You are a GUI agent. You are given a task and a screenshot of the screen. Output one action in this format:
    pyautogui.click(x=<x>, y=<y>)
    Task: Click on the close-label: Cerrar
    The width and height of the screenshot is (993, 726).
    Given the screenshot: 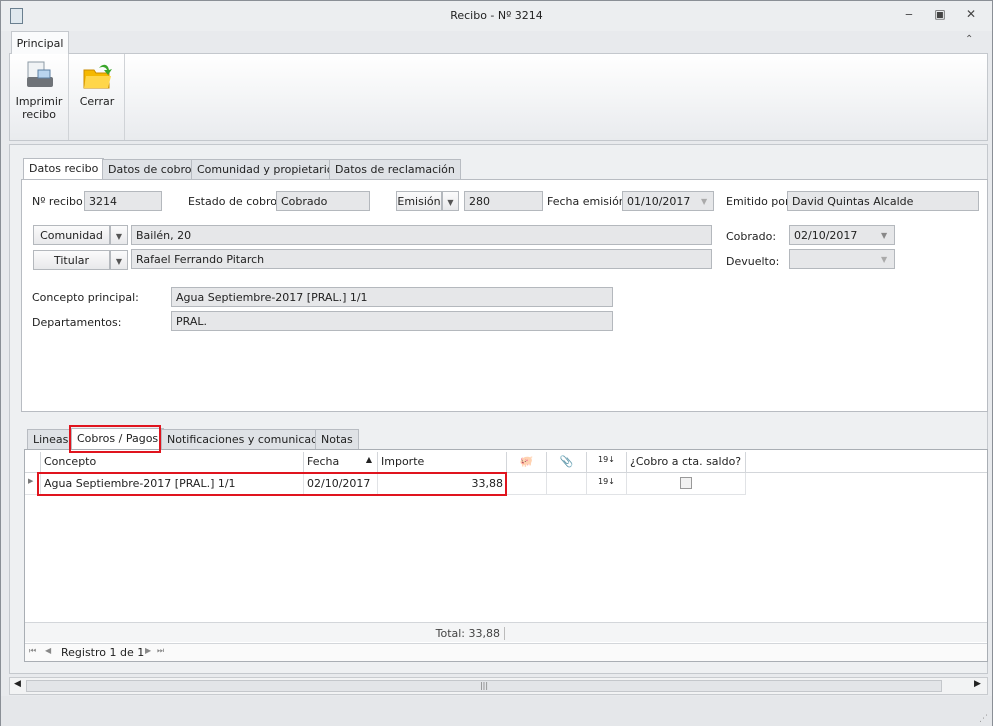 What is the action you would take?
    pyautogui.click(x=97, y=101)
    